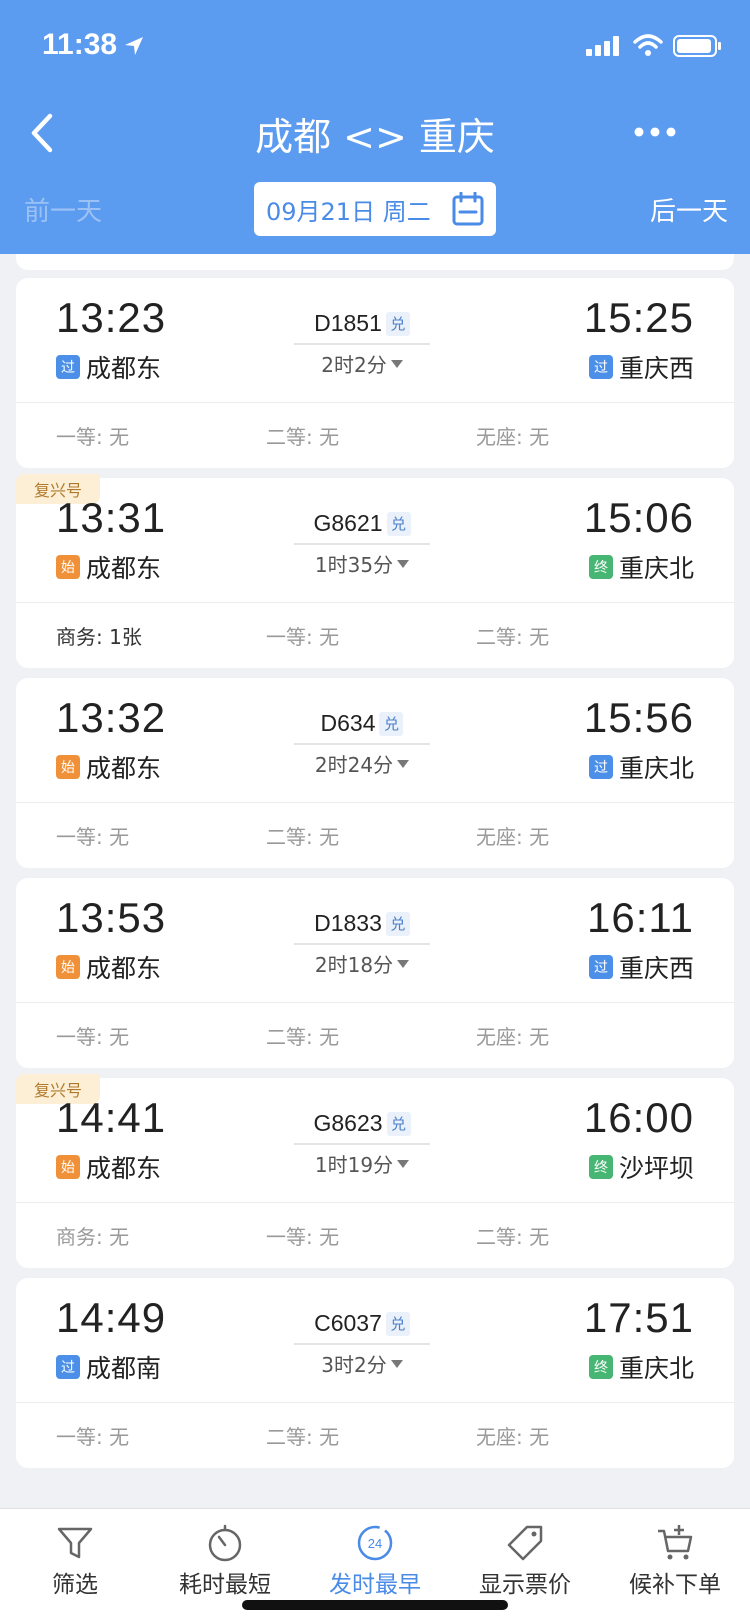 This screenshot has height=1624, width=750. What do you see at coordinates (348, 323) in the screenshot?
I see `train-number-text: D1851` at bounding box center [348, 323].